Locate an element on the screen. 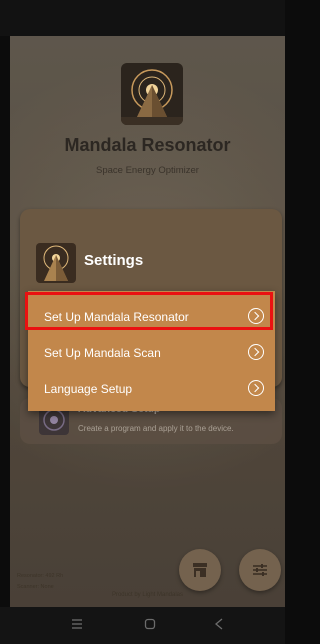  status-bar is located at coordinates (142, 18).